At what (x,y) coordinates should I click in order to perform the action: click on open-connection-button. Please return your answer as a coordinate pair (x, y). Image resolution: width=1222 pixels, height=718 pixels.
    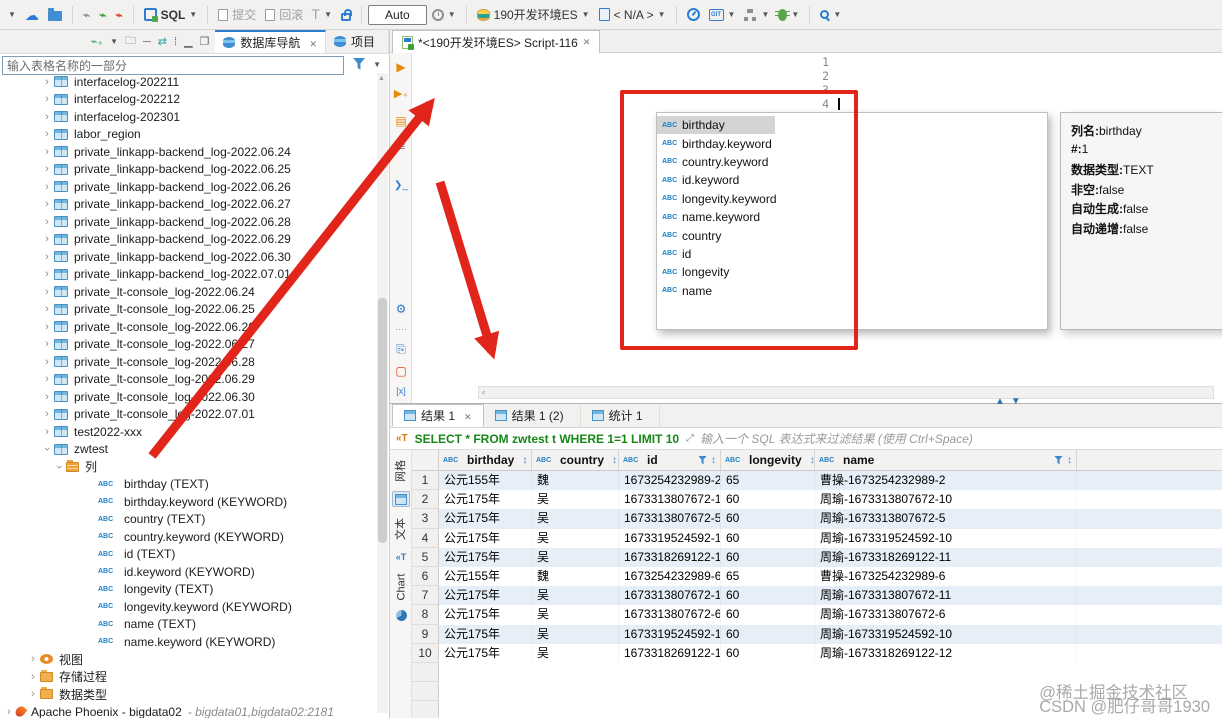
    Looking at the image, I should click on (55, 14).